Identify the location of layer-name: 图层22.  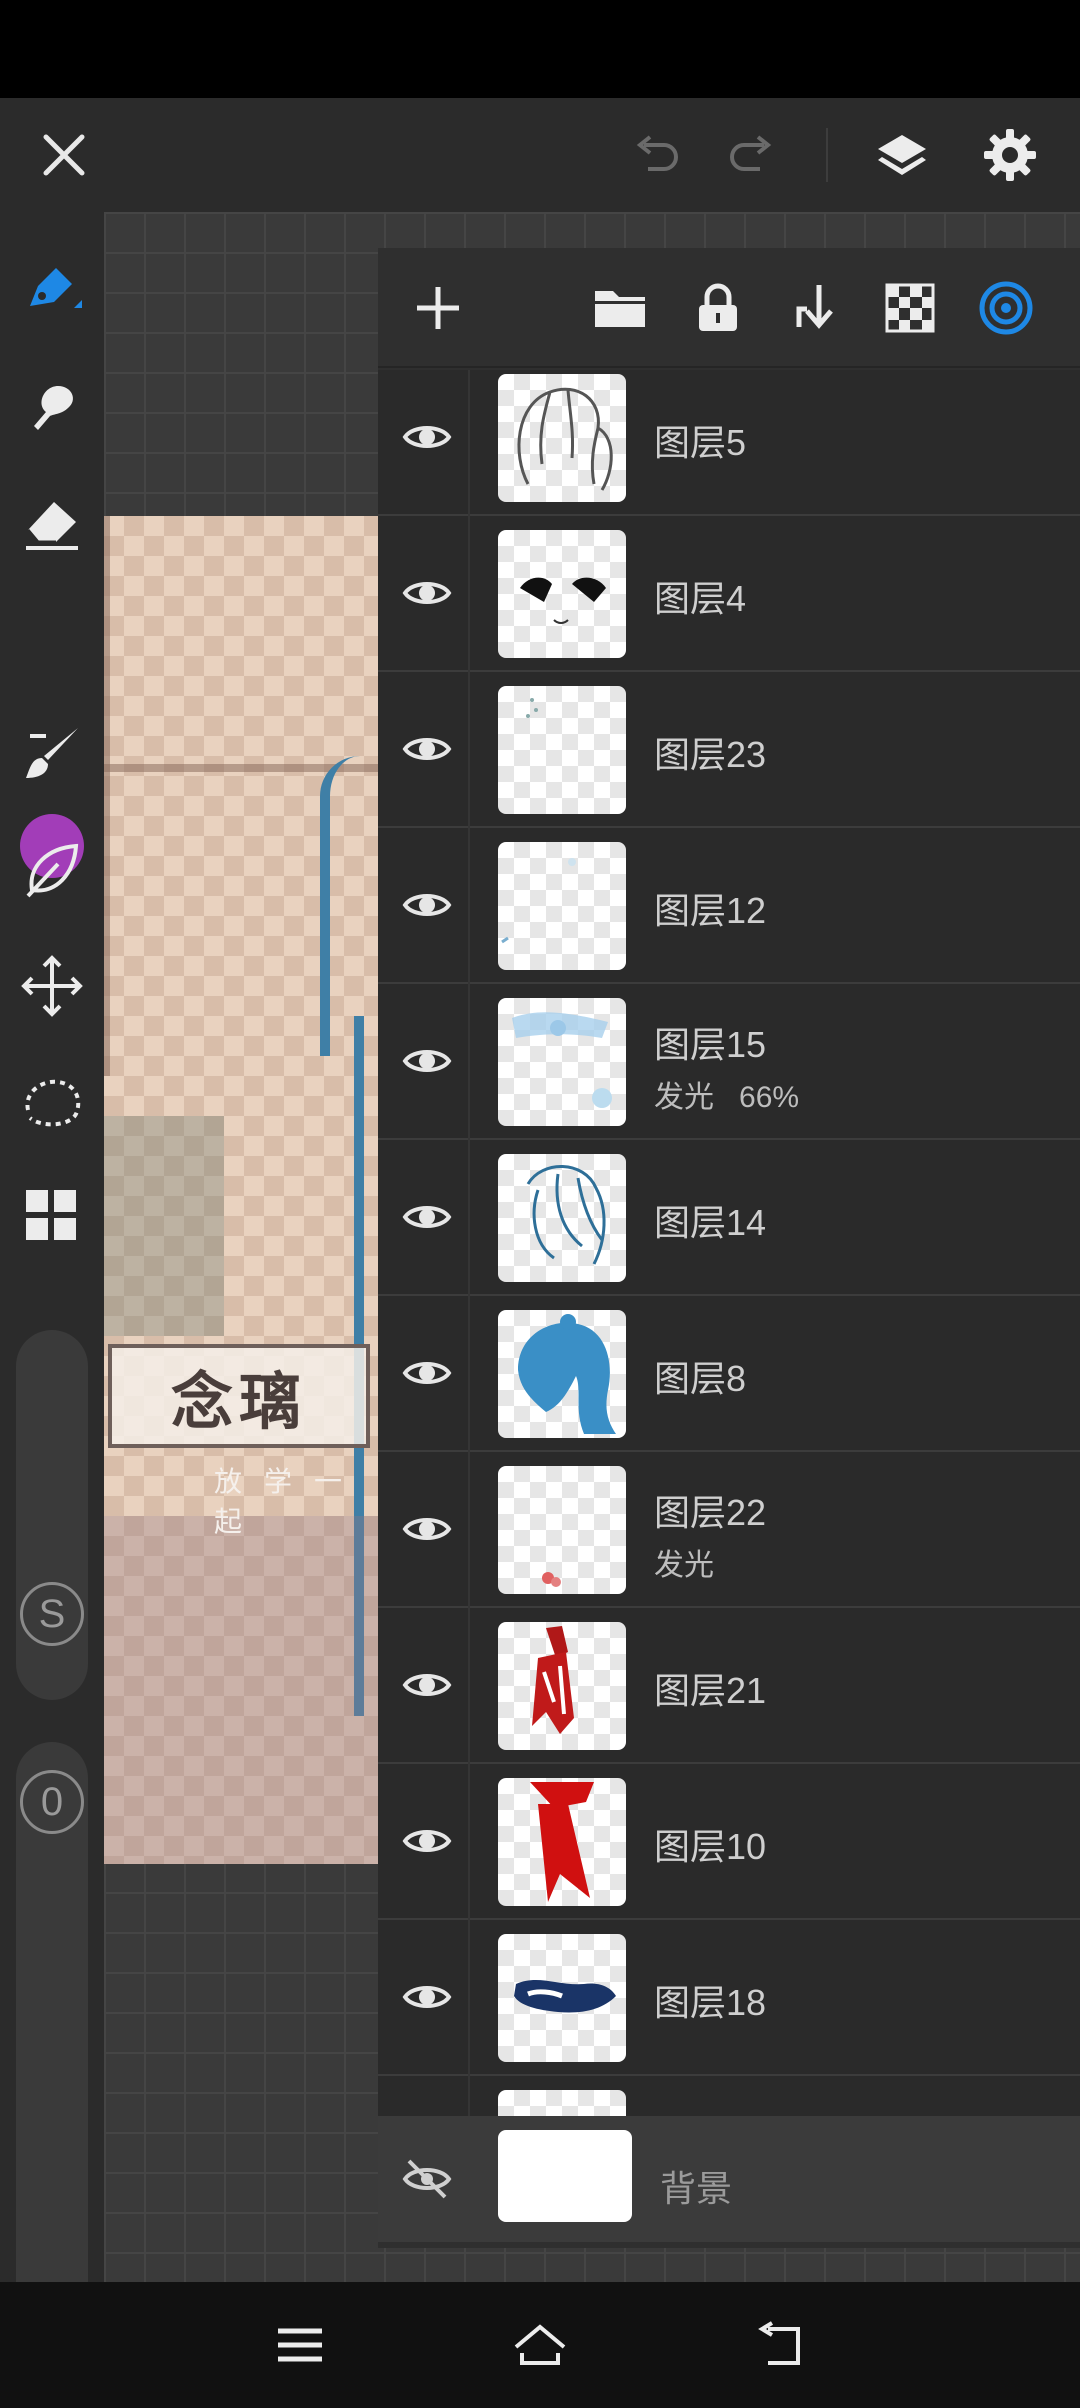
(710, 1512).